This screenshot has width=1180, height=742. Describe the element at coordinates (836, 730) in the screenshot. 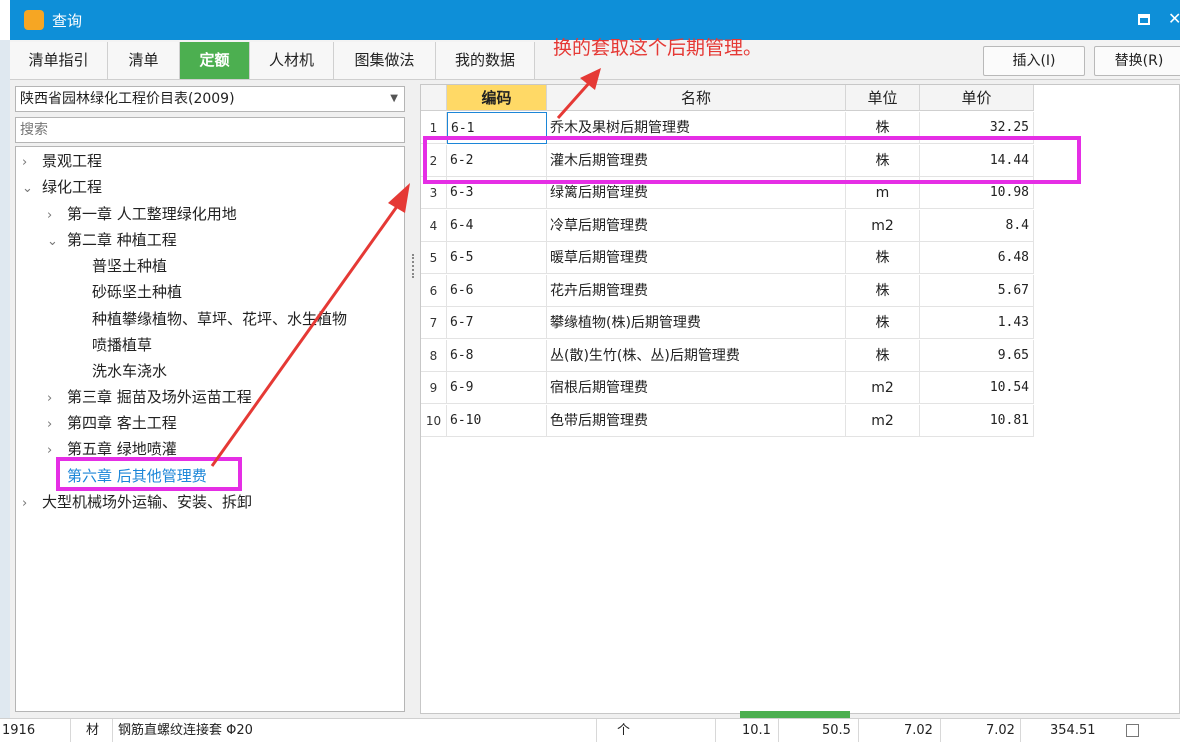

I see `row-value: 50.5` at that location.